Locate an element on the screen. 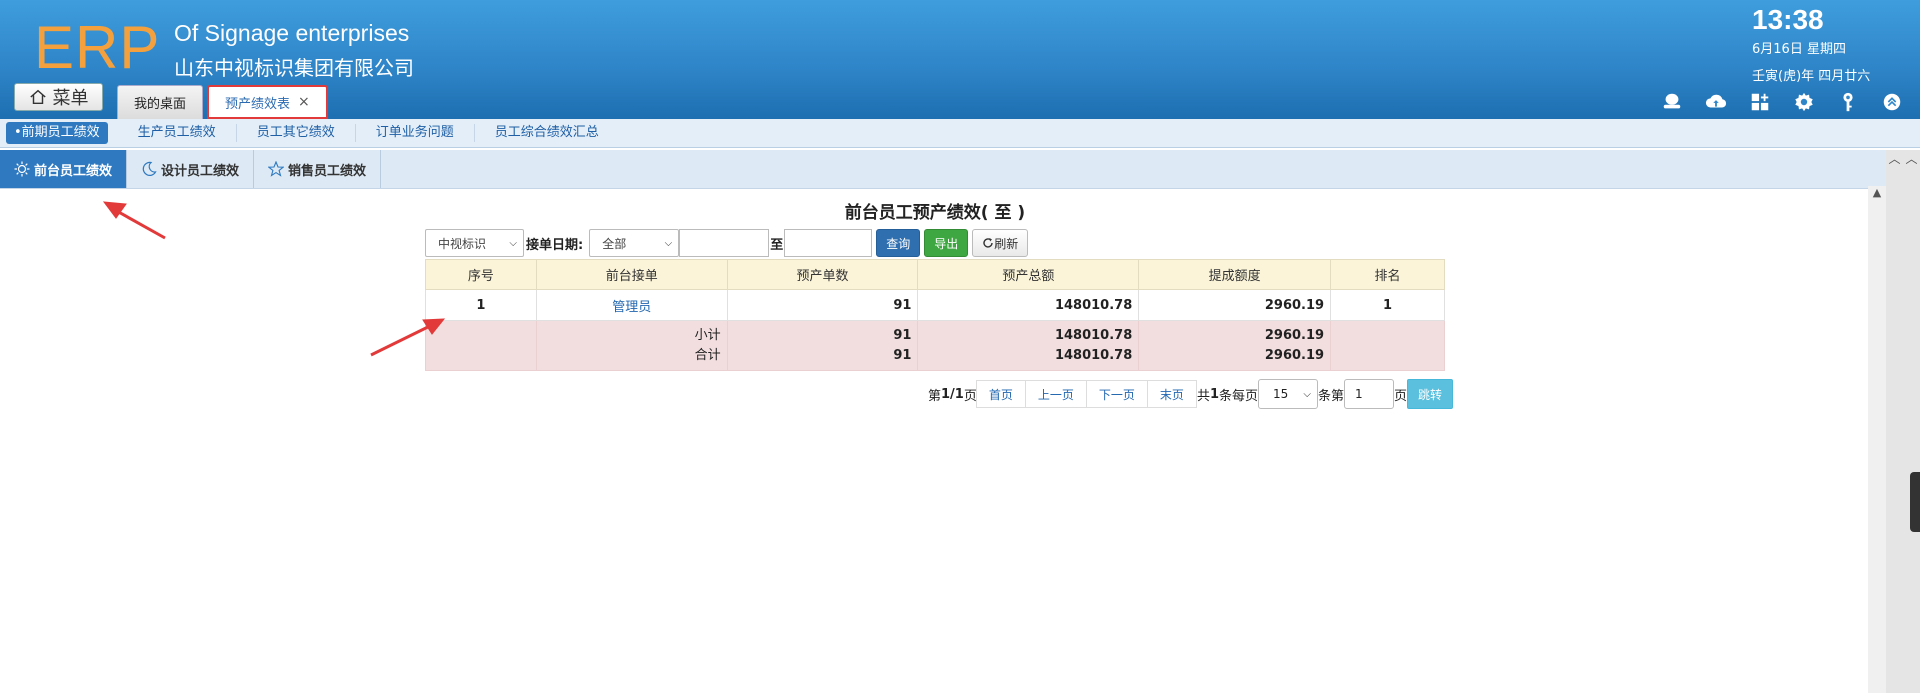 The width and height of the screenshot is (1920, 693). user-status-icon is located at coordinates (1672, 102).